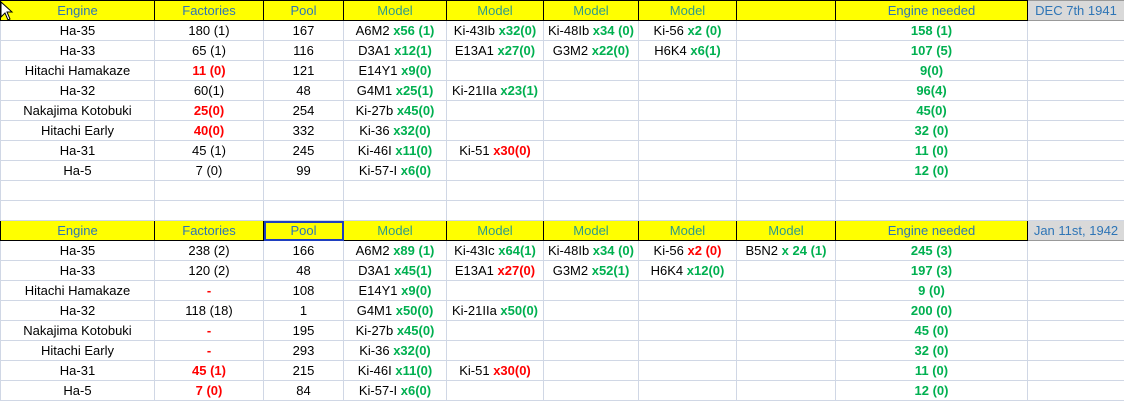 This screenshot has width=1124, height=401. Describe the element at coordinates (495, 250) in the screenshot. I see `model-cell: Ki-43Ic x64(1)` at that location.